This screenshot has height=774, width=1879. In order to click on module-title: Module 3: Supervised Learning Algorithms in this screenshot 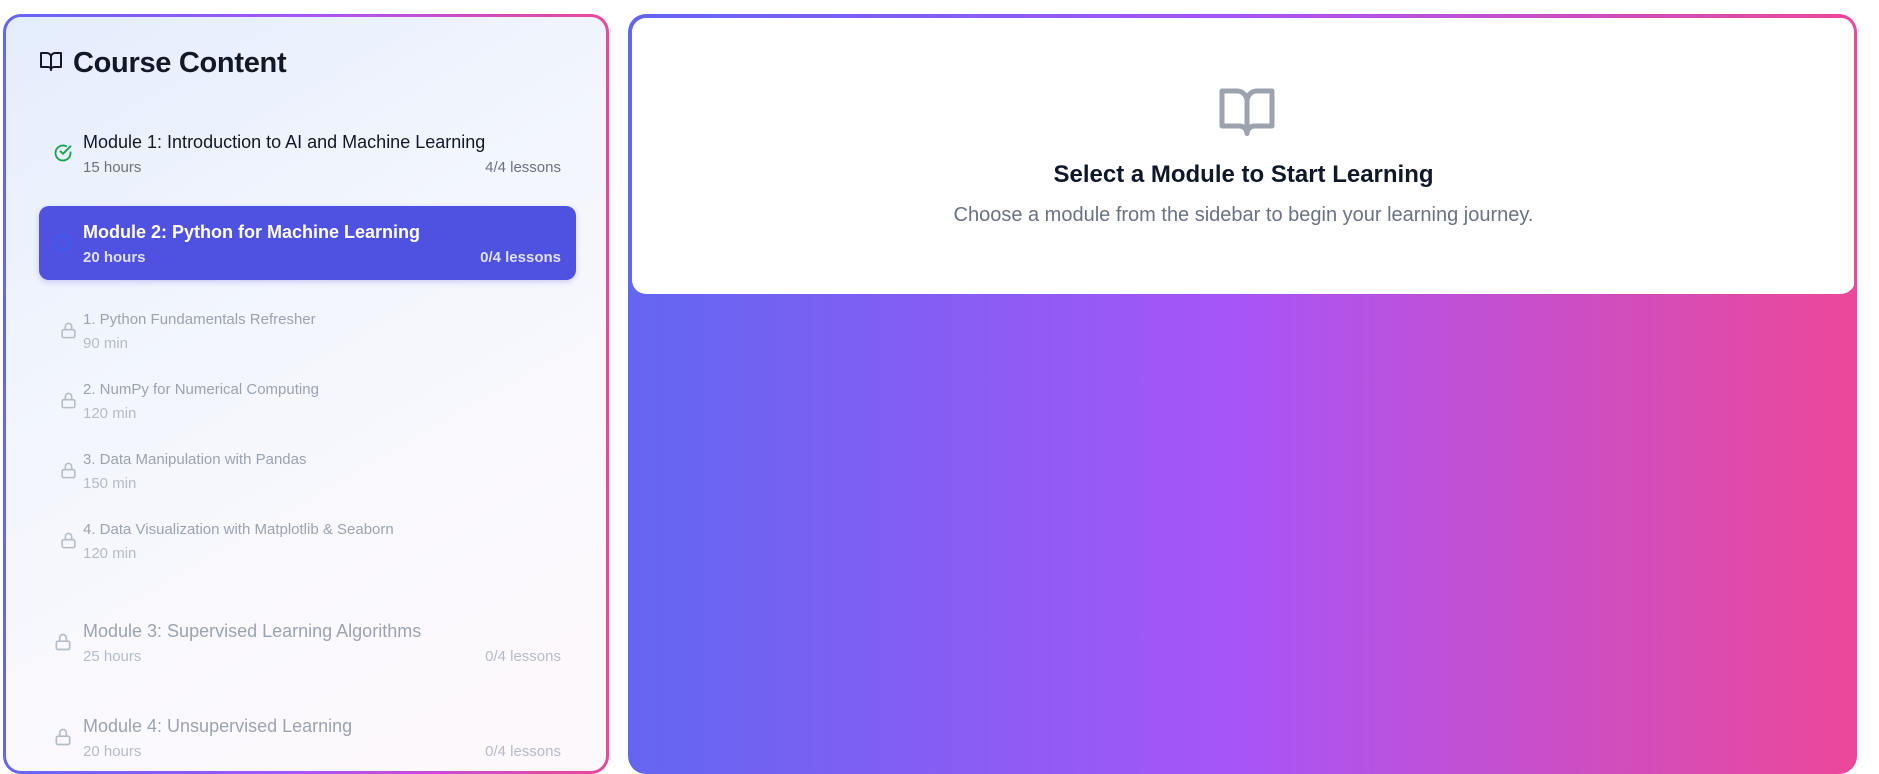, I will do `click(252, 631)`.